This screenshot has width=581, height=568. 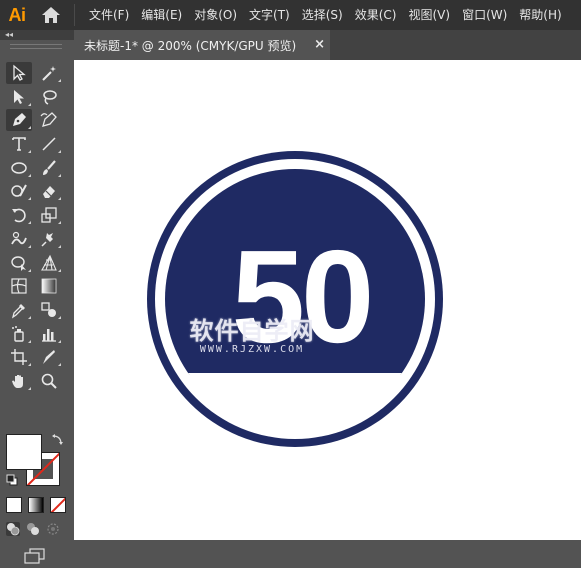 What do you see at coordinates (109, 15) in the screenshot?
I see `menu-file: 文件(F)` at bounding box center [109, 15].